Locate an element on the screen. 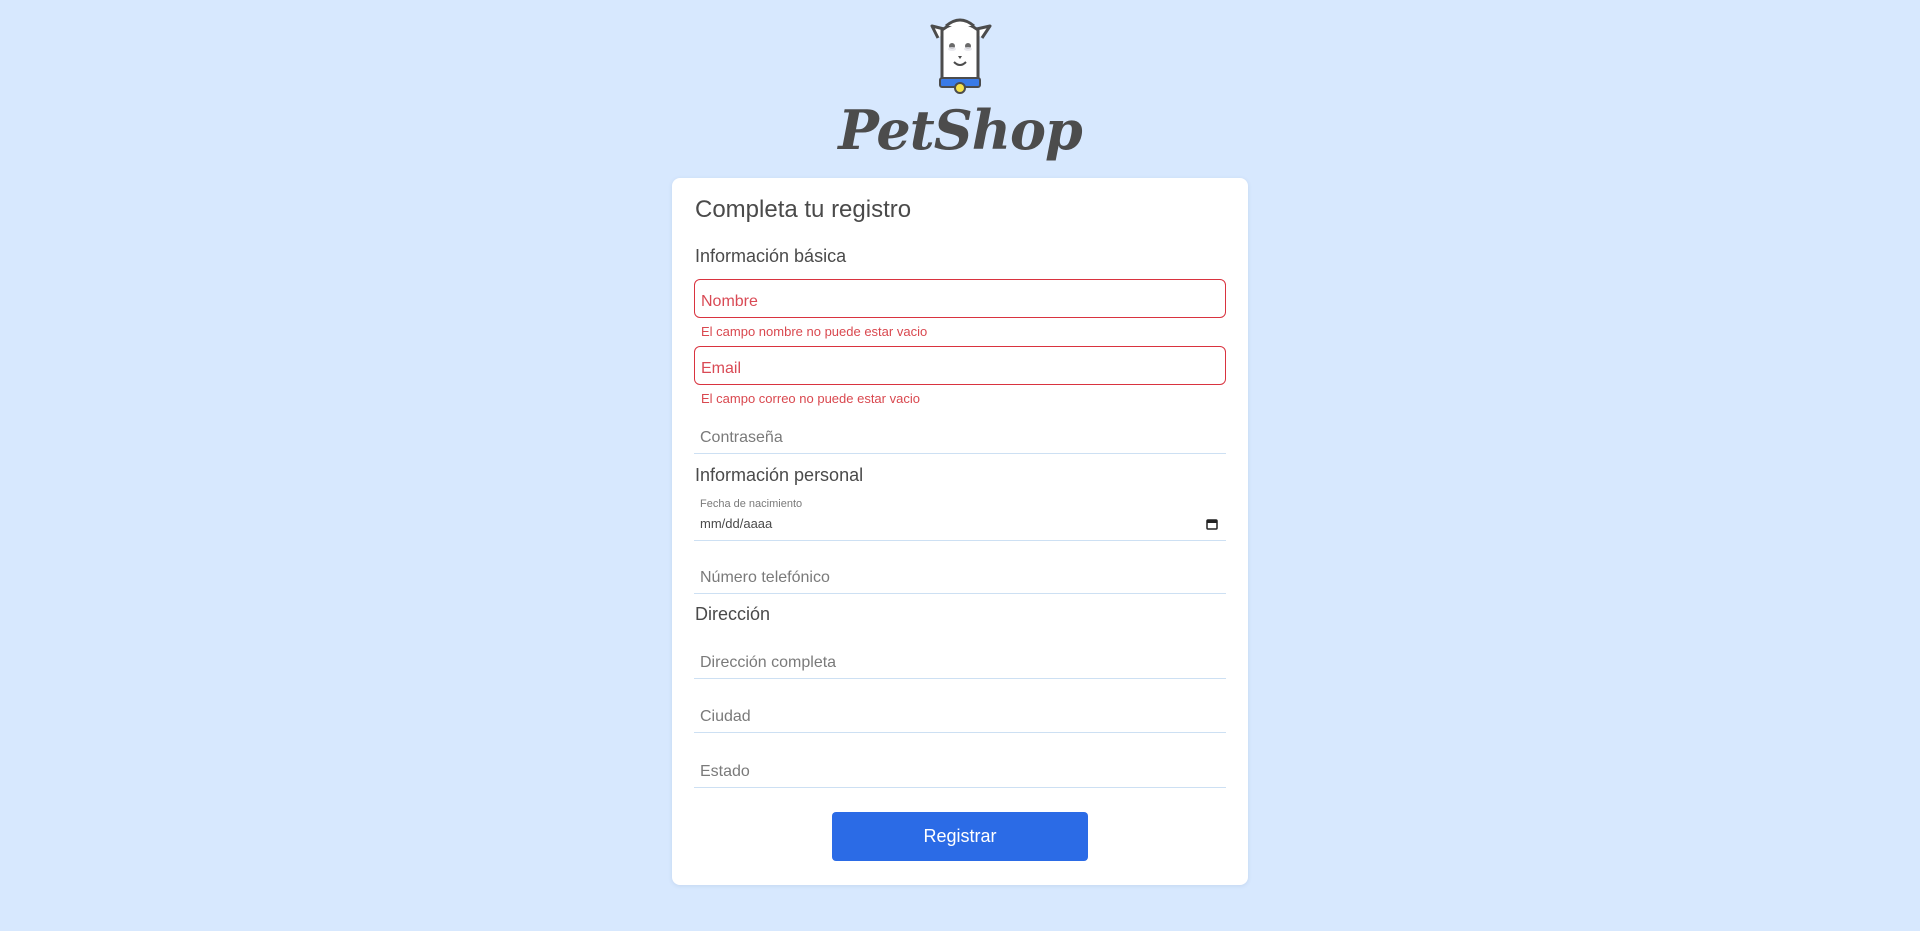 Image resolution: width=1920 pixels, height=931 pixels. name-placeholder: Nombre is located at coordinates (729, 301).